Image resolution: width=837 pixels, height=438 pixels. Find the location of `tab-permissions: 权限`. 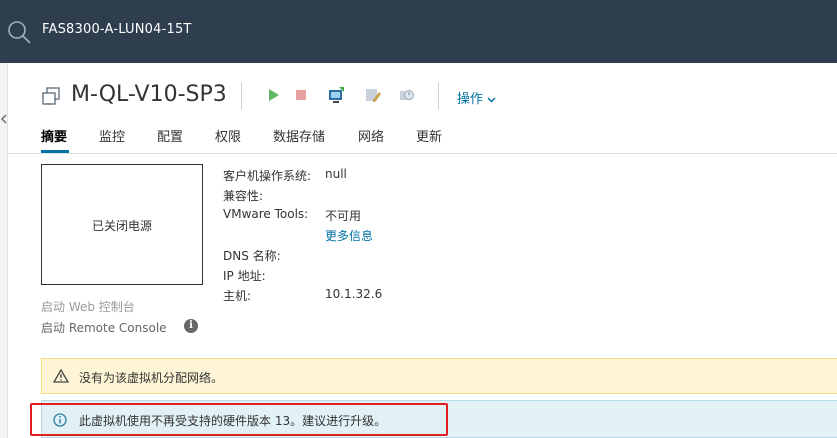

tab-permissions: 权限 is located at coordinates (228, 135).